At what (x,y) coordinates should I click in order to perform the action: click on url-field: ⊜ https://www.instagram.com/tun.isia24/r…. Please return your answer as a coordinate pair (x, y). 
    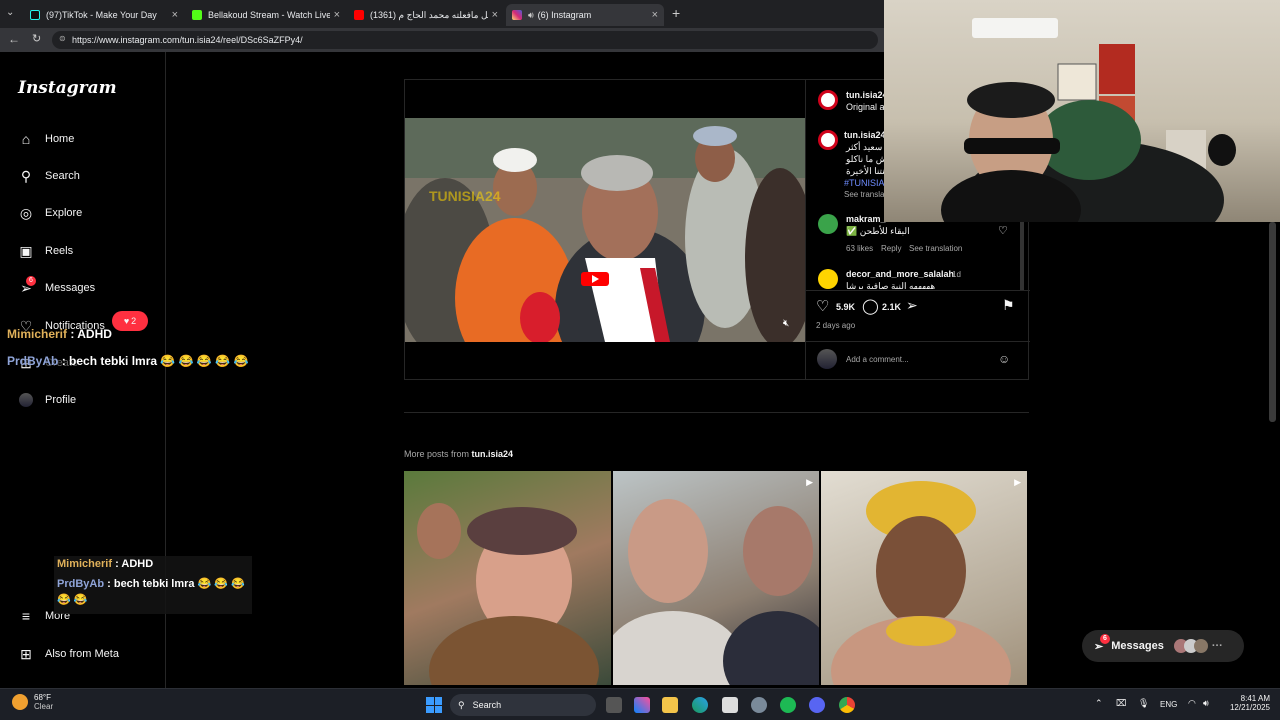
    Looking at the image, I should click on (465, 40).